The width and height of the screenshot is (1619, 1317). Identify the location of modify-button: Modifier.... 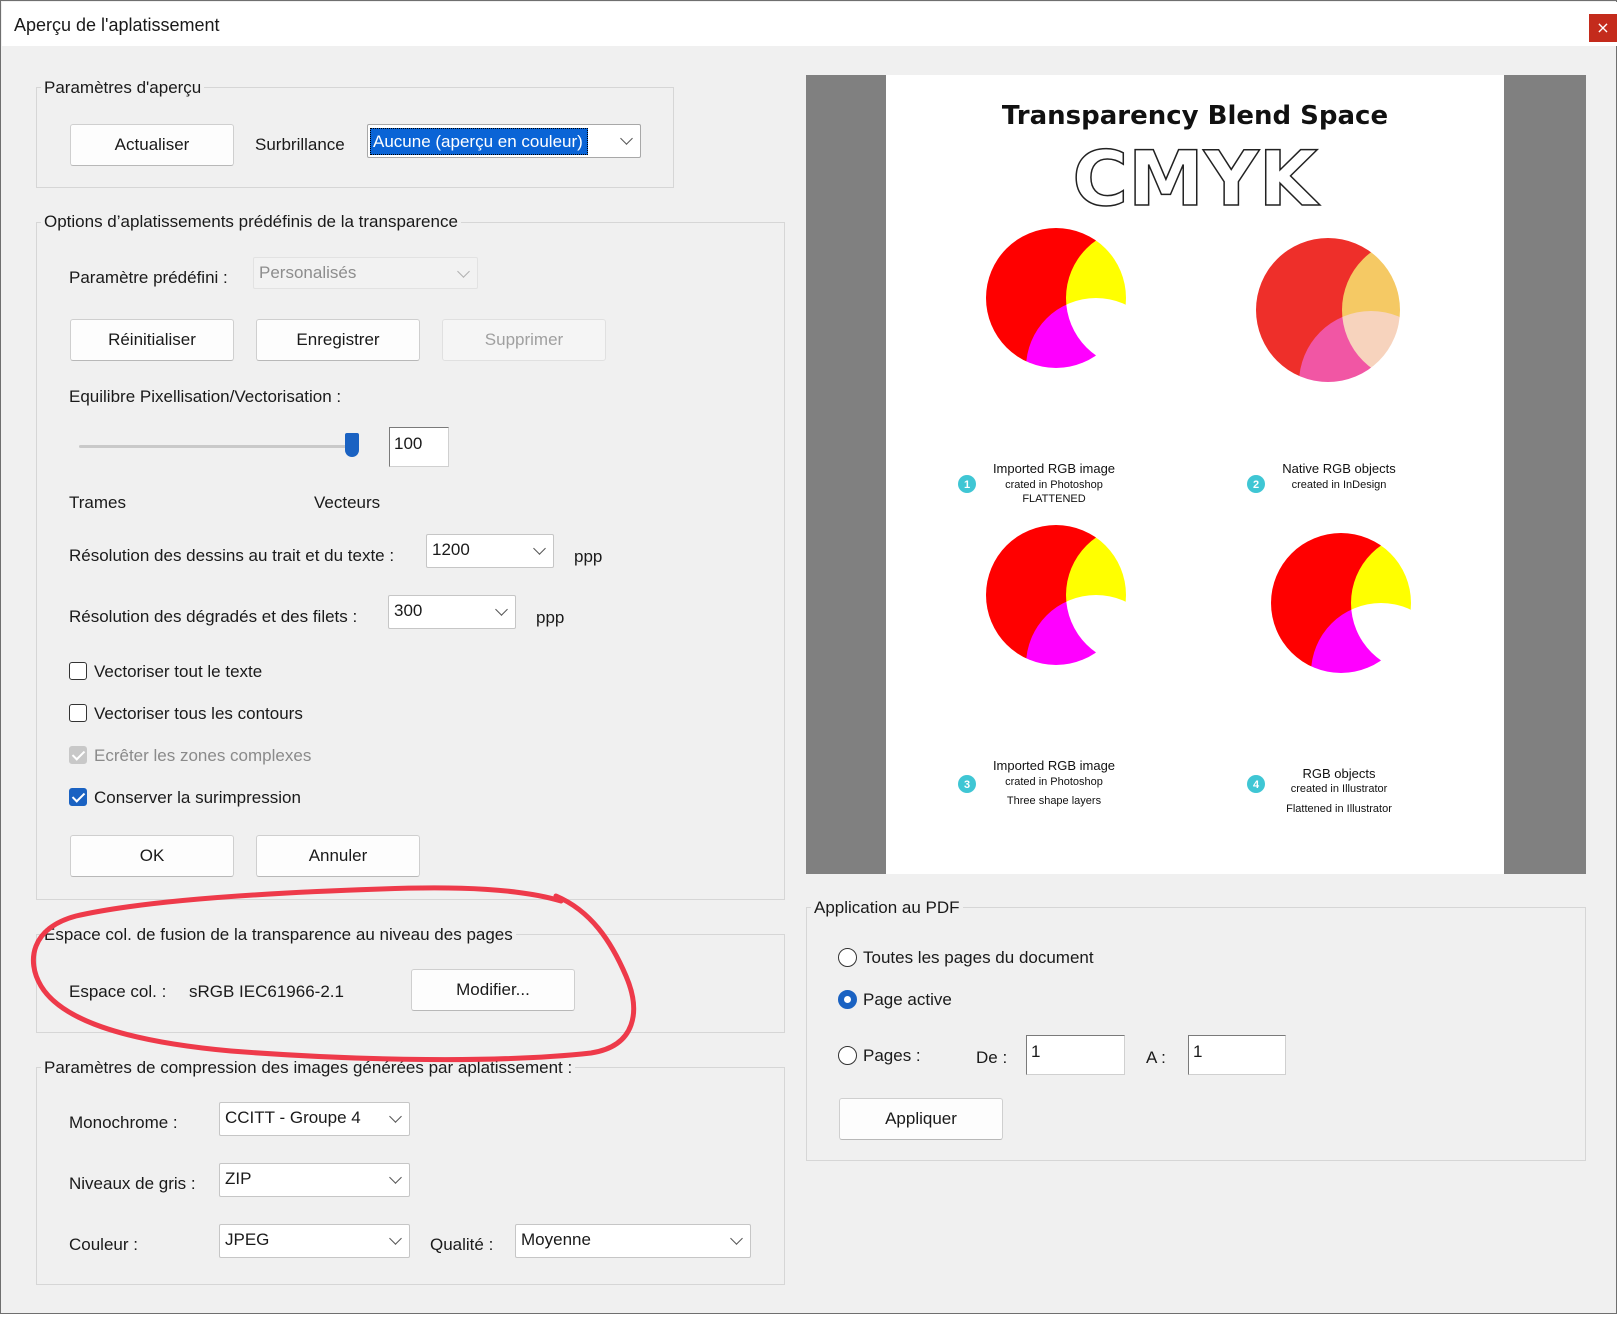
(493, 990).